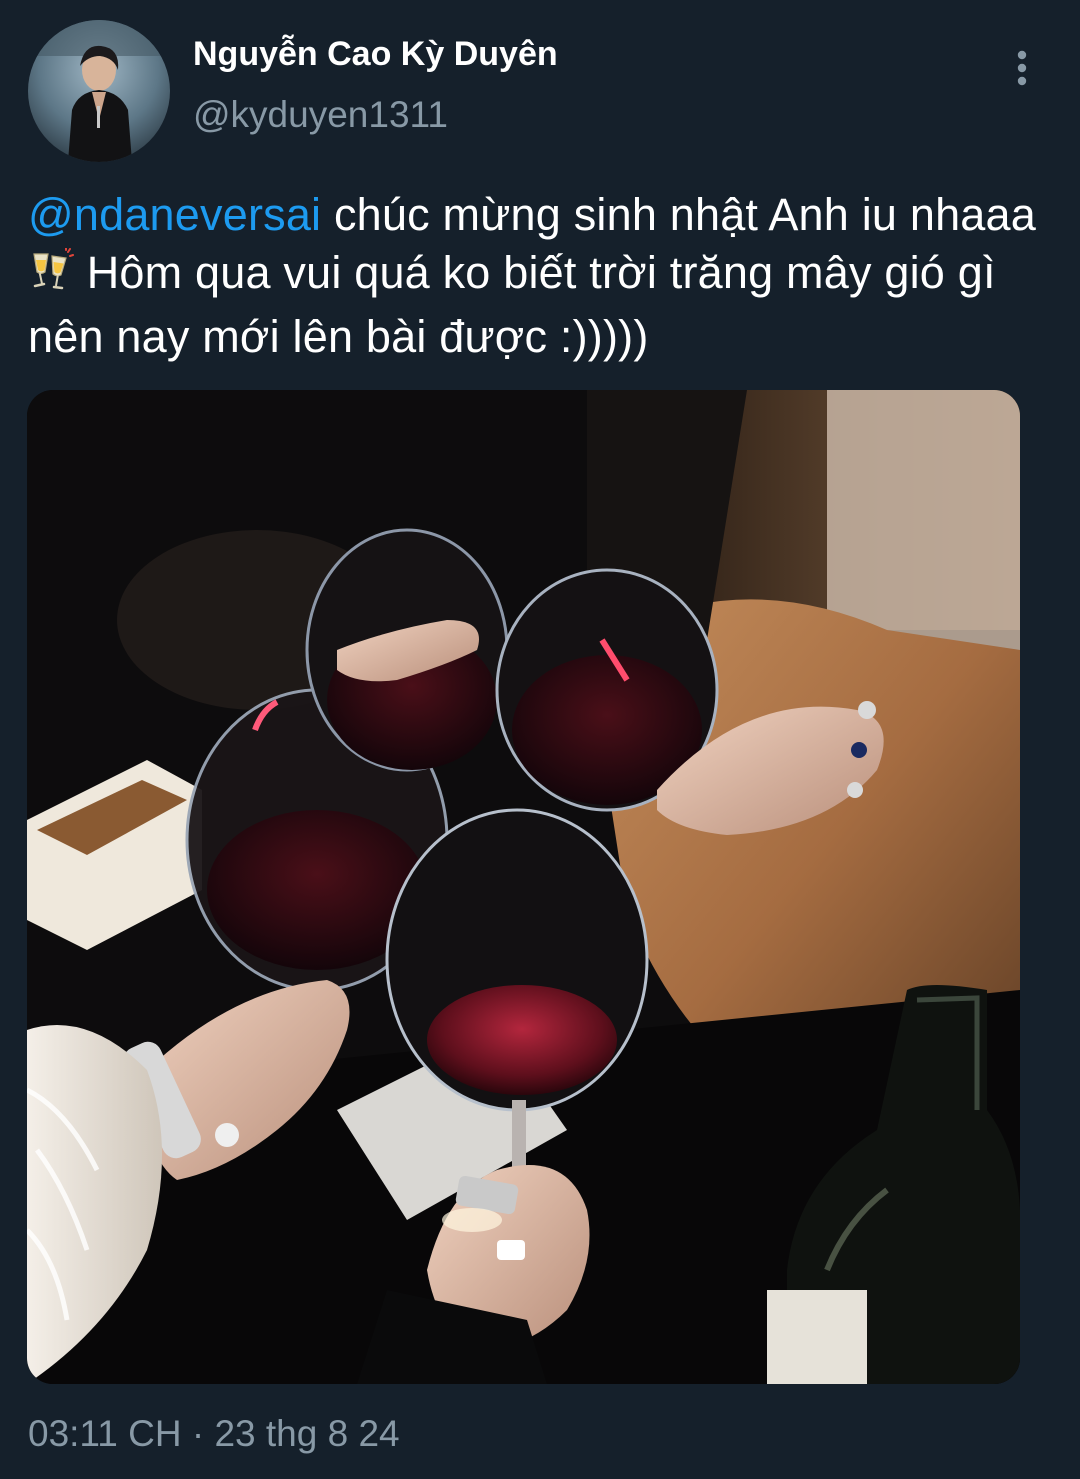 The image size is (1080, 1479). What do you see at coordinates (99, 91) in the screenshot?
I see `author-avatar` at bounding box center [99, 91].